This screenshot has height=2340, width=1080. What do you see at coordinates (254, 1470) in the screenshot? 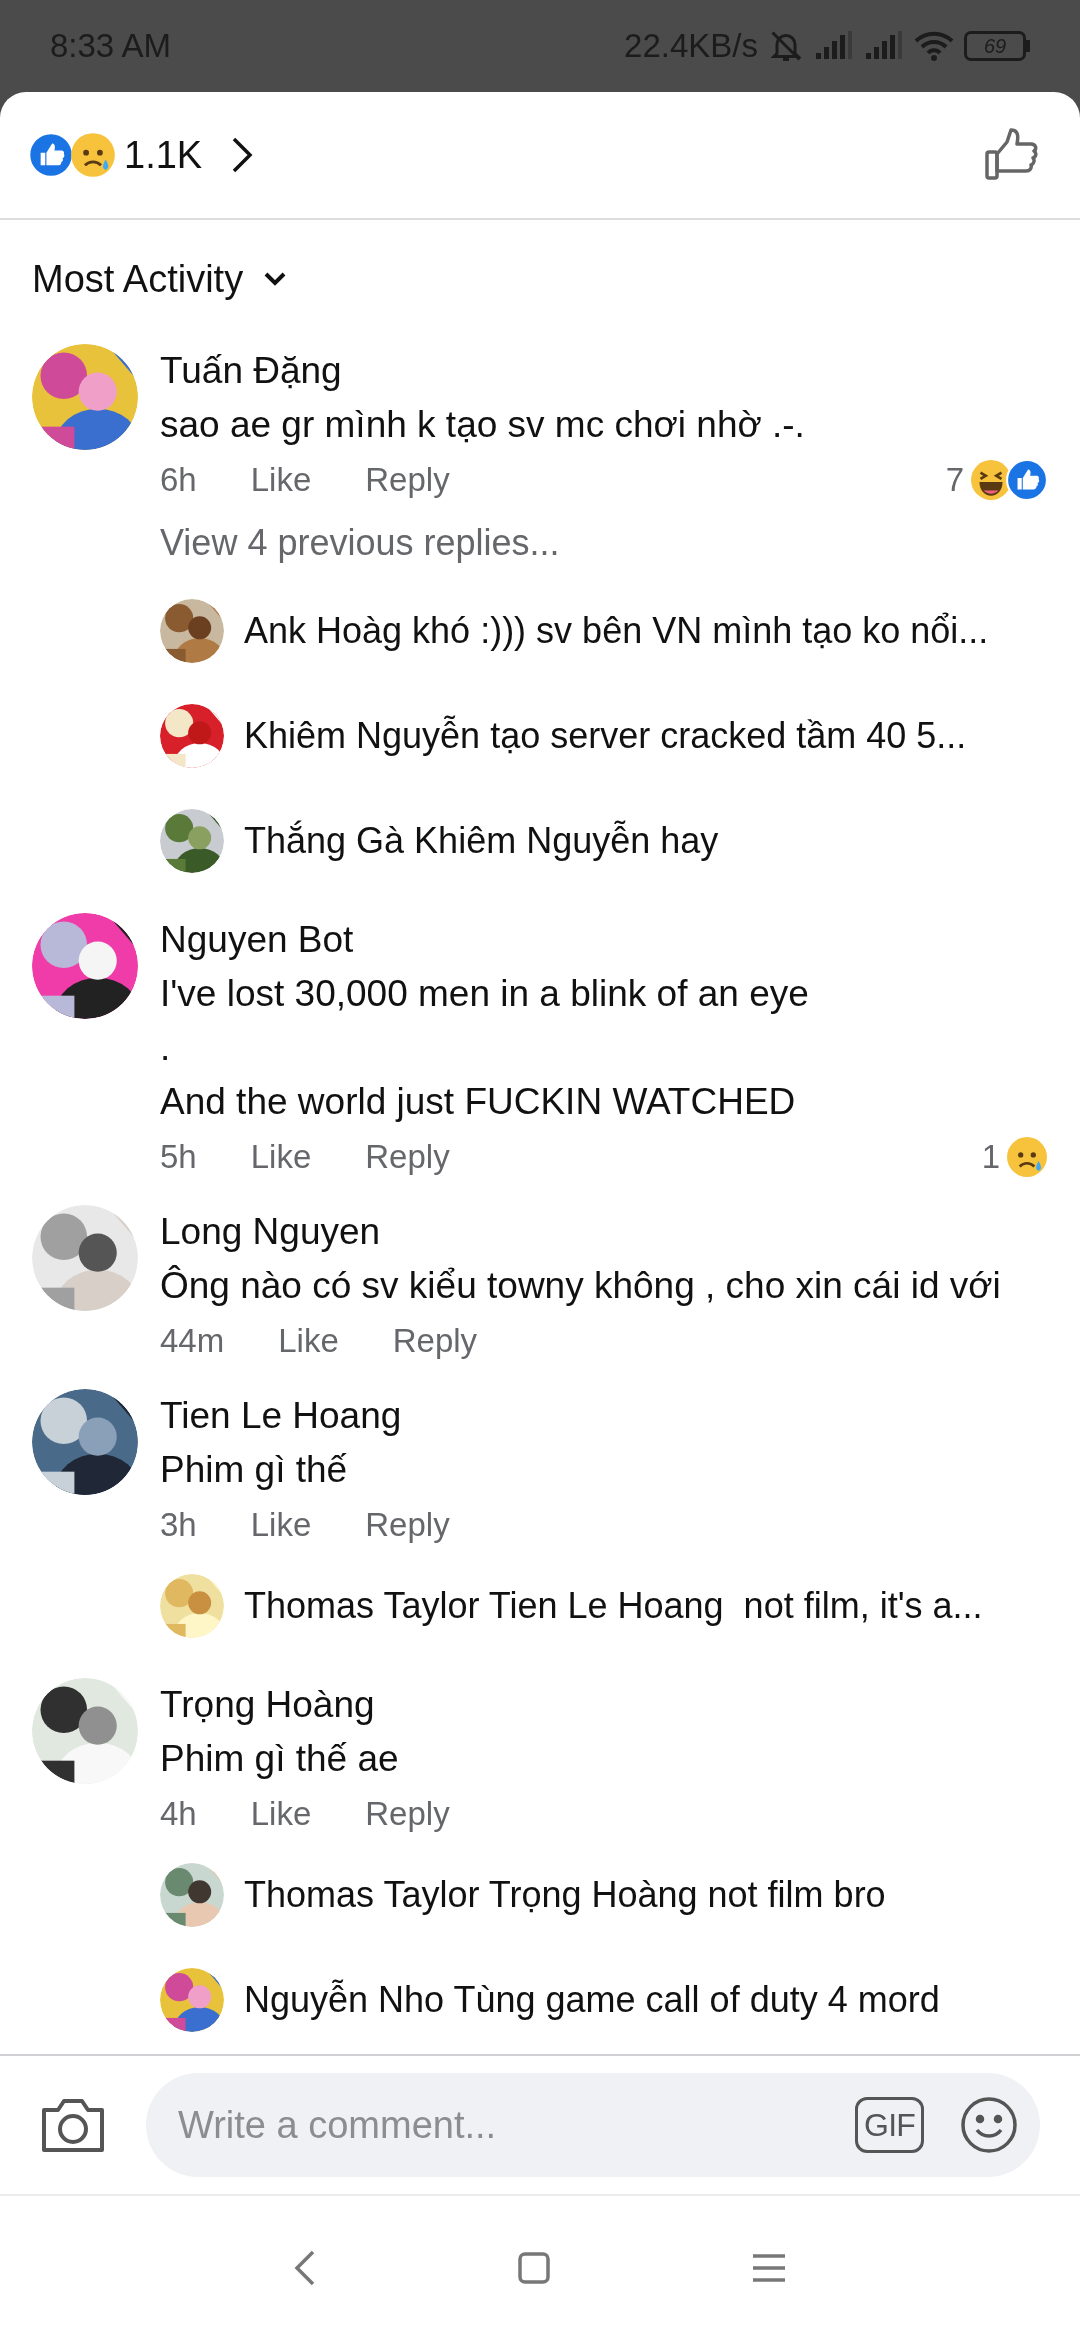
I see `comment-text: Phim gì thế` at bounding box center [254, 1470].